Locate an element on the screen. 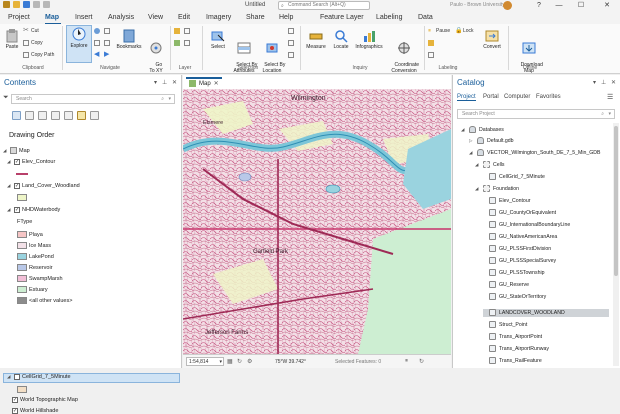 The height and width of the screenshot is (414, 620). help-button: ? is located at coordinates (539, 6).